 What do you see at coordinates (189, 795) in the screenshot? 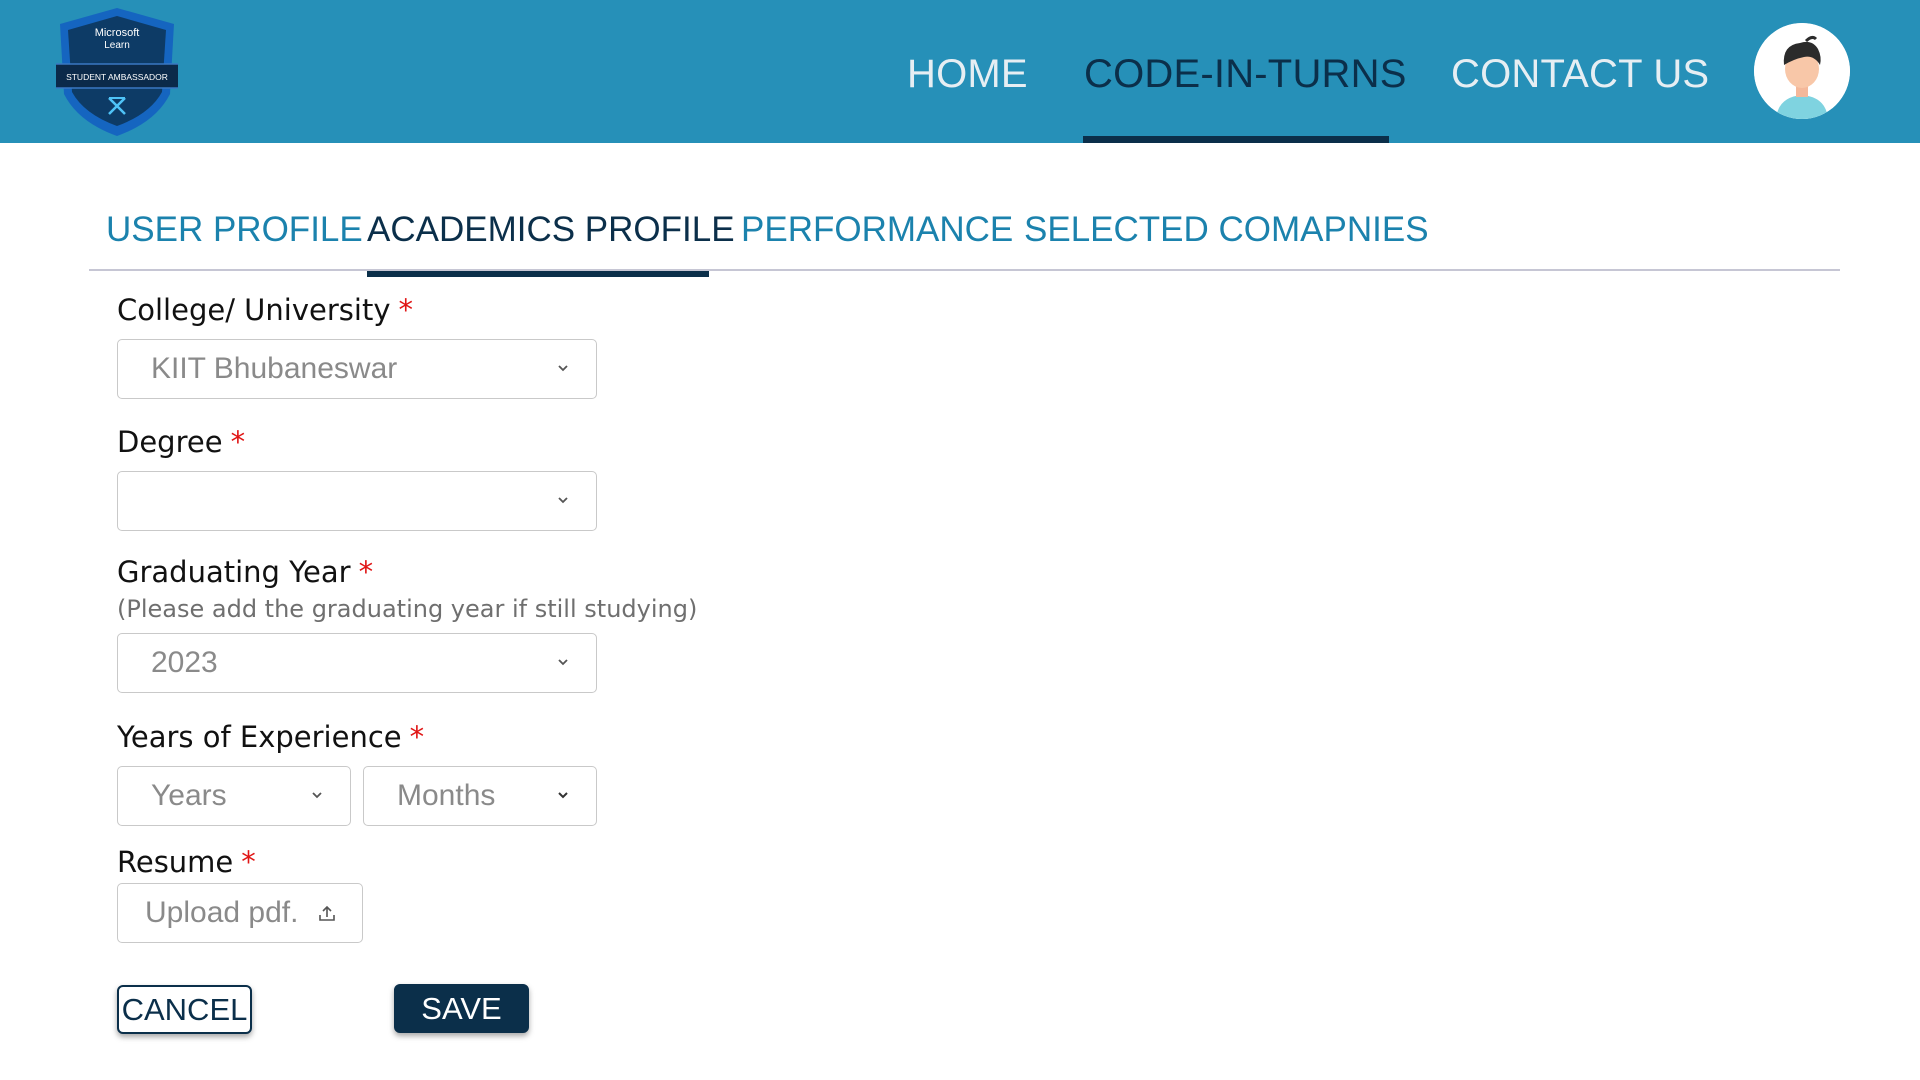
I see `experience-years-placeholder: Years` at bounding box center [189, 795].